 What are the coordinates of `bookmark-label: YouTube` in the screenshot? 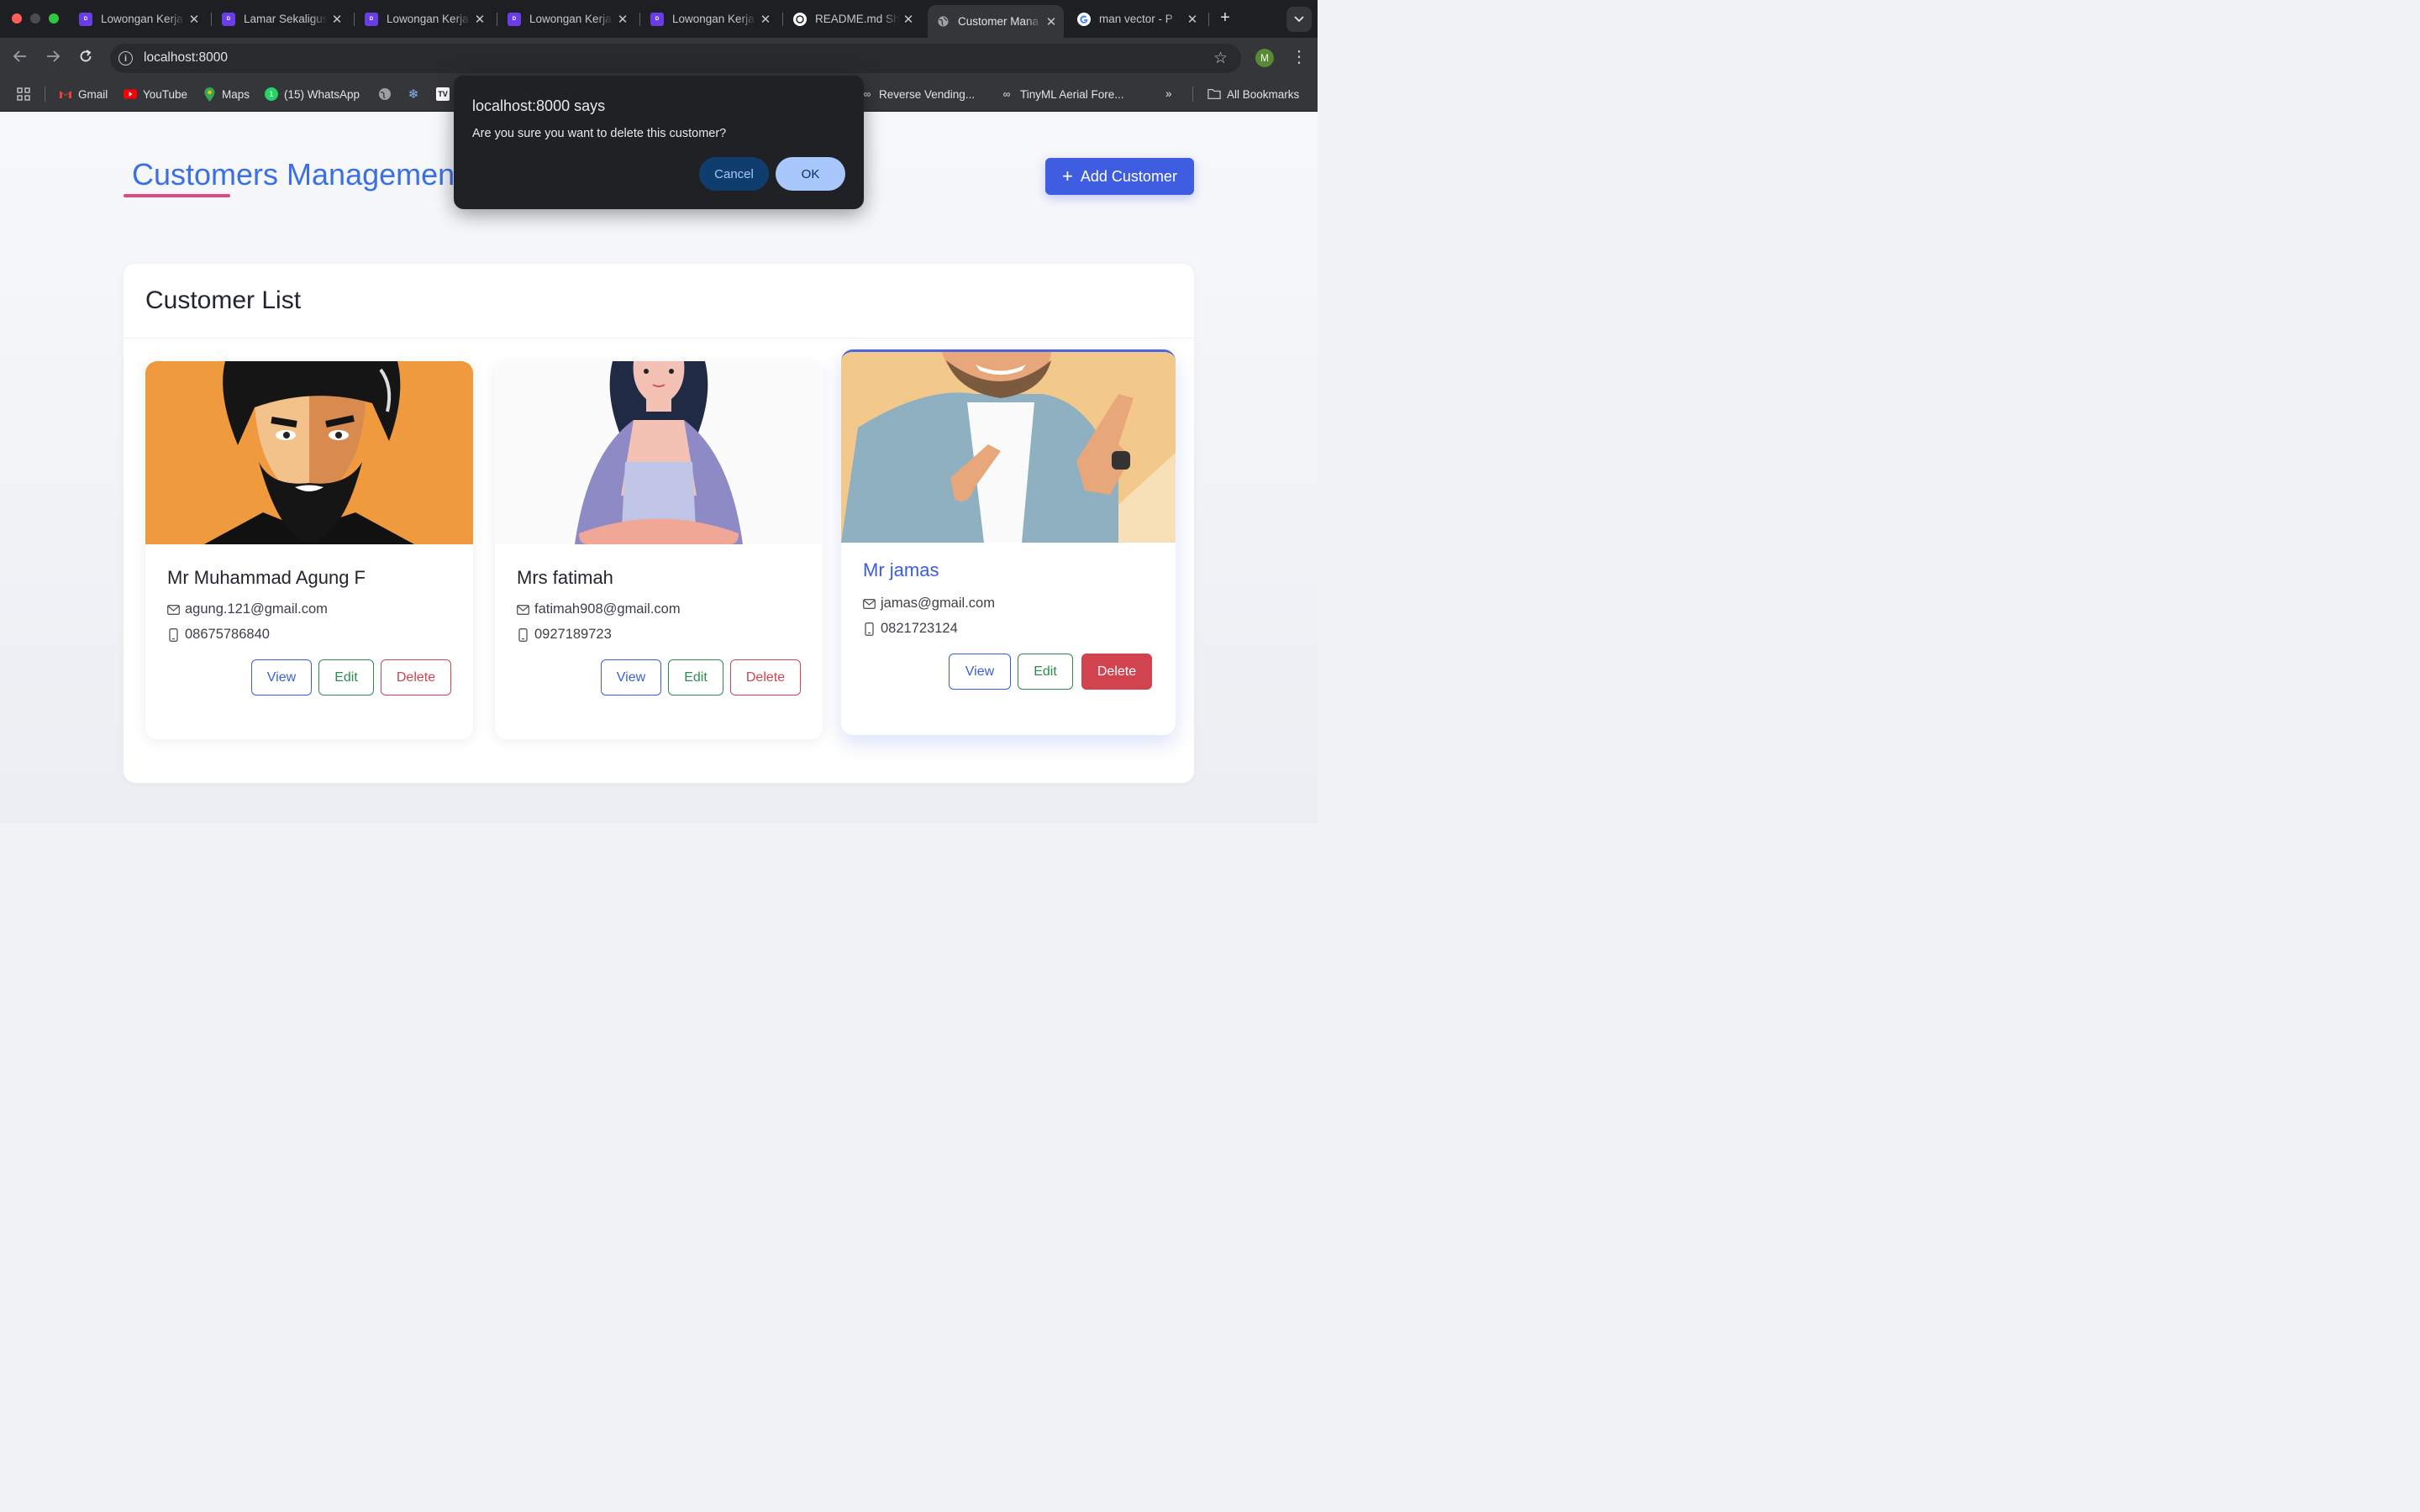 It's located at (165, 94).